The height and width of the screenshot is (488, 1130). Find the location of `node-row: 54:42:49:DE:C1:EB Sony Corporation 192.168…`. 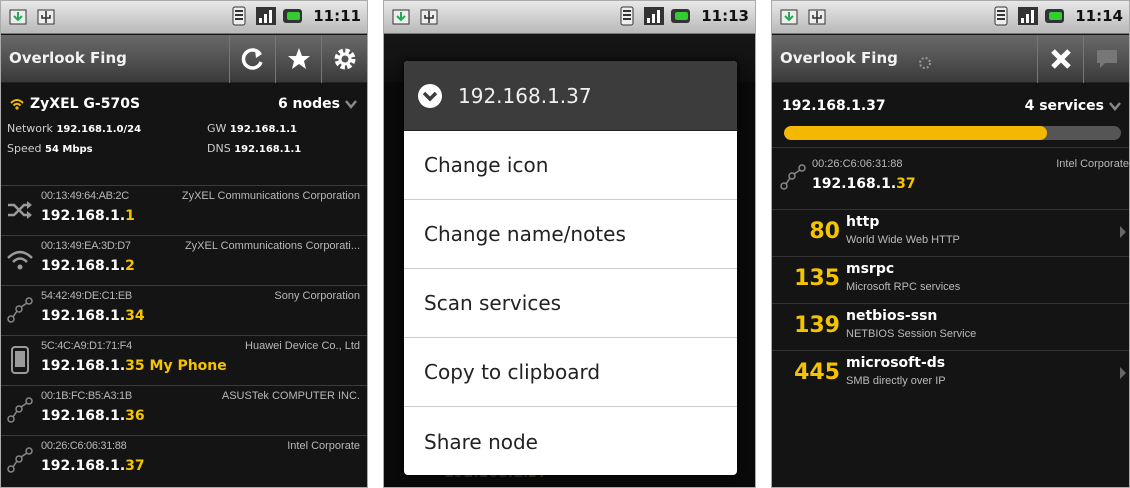

node-row: 54:42:49:DE:C1:EB Sony Corporation 192.168… is located at coordinates (184, 308).